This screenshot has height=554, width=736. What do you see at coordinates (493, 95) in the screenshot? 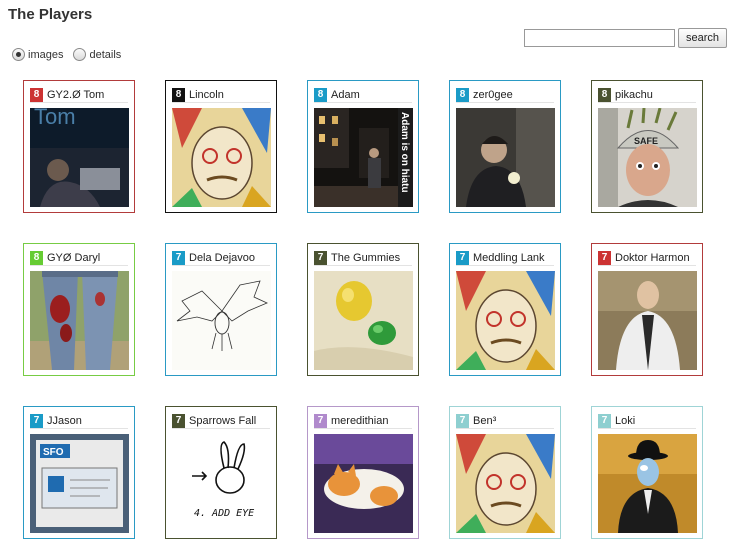
I see `player-name: zer0gee` at bounding box center [493, 95].